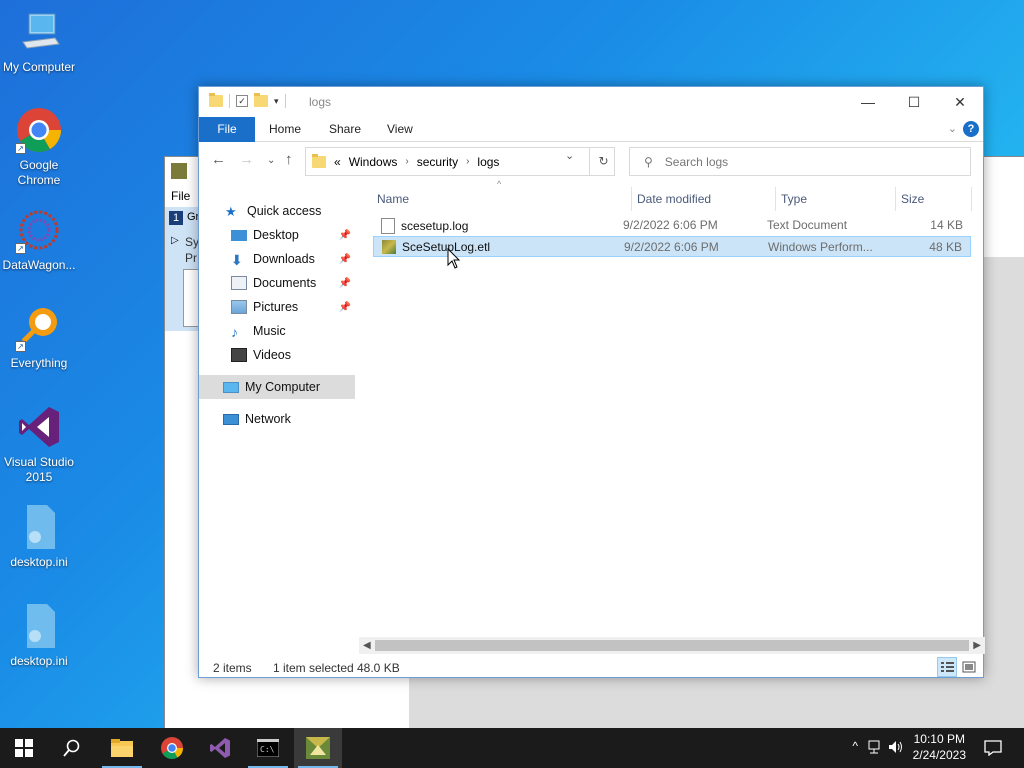 The image size is (1024, 768). What do you see at coordinates (874, 747) in the screenshot?
I see `network-status-icon` at bounding box center [874, 747].